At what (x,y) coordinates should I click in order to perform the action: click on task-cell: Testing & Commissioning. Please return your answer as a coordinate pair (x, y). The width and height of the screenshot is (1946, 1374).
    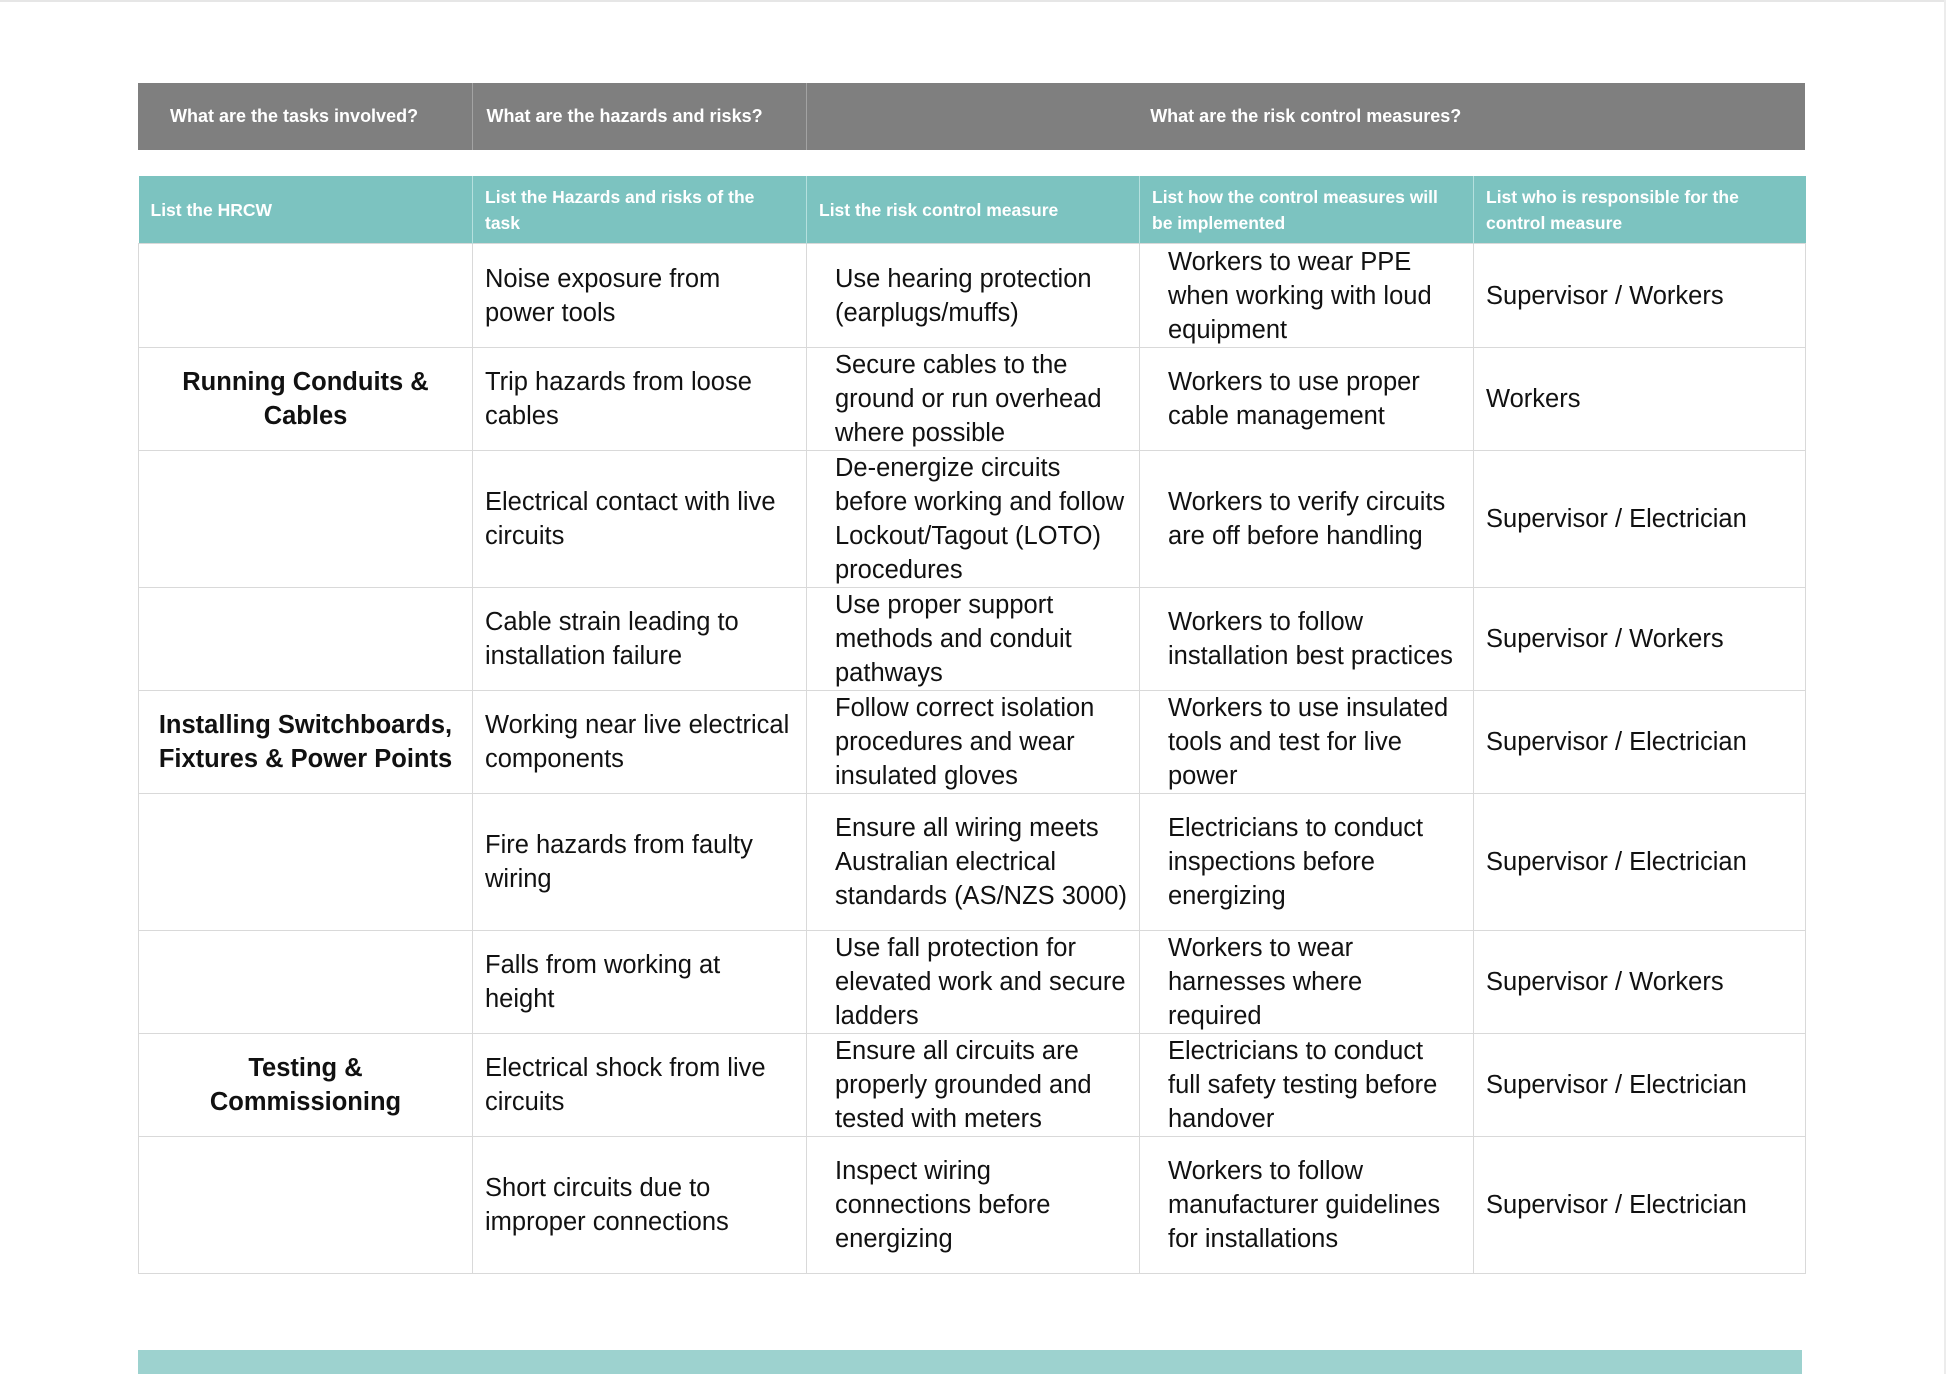
    Looking at the image, I should click on (305, 1085).